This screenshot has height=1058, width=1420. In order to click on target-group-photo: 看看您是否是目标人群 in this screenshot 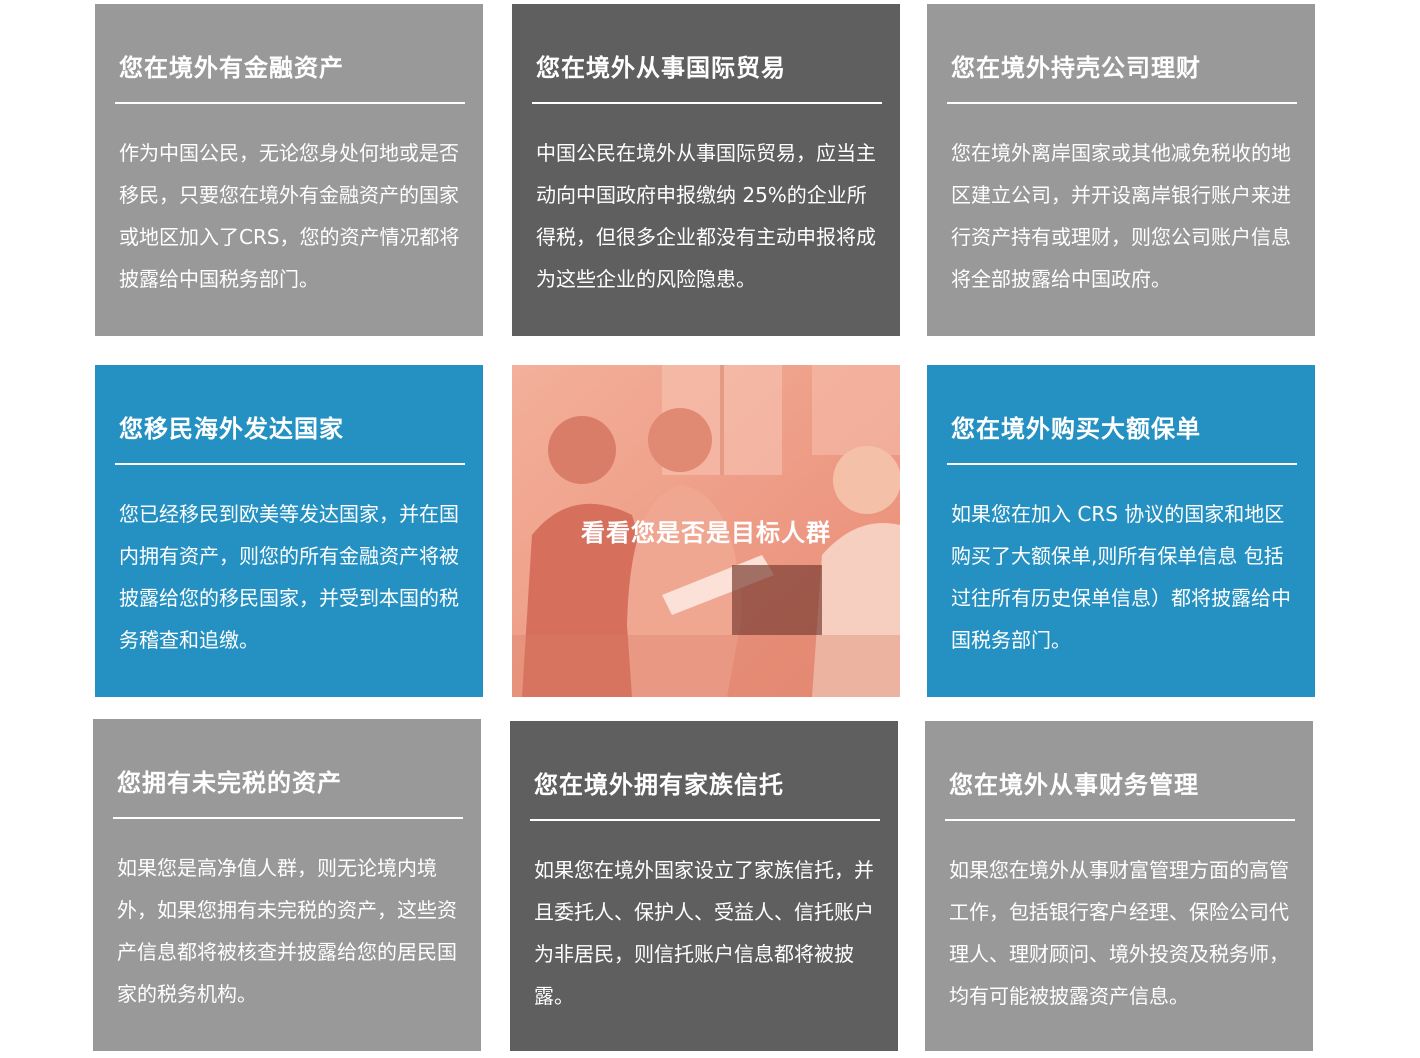, I will do `click(706, 531)`.